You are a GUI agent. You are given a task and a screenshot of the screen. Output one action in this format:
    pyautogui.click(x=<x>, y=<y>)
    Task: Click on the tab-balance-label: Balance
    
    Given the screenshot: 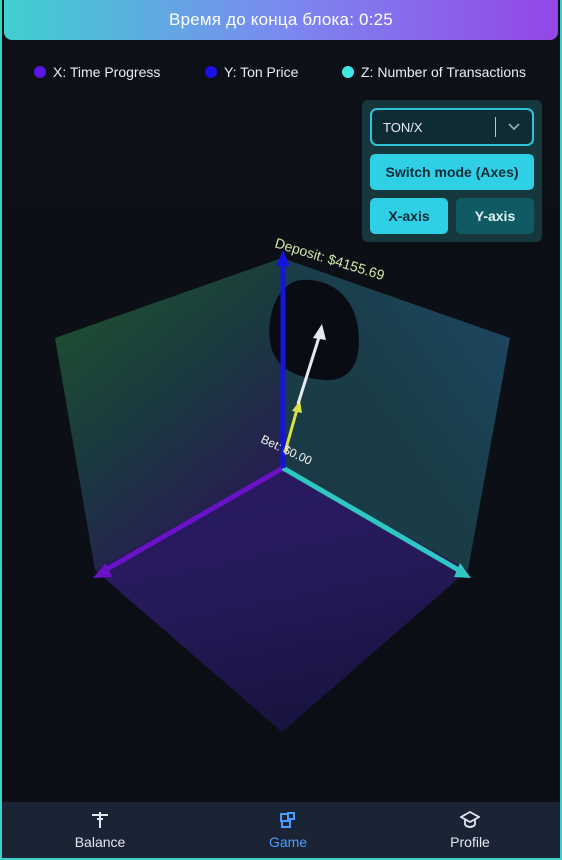 What is the action you would take?
    pyautogui.click(x=100, y=842)
    